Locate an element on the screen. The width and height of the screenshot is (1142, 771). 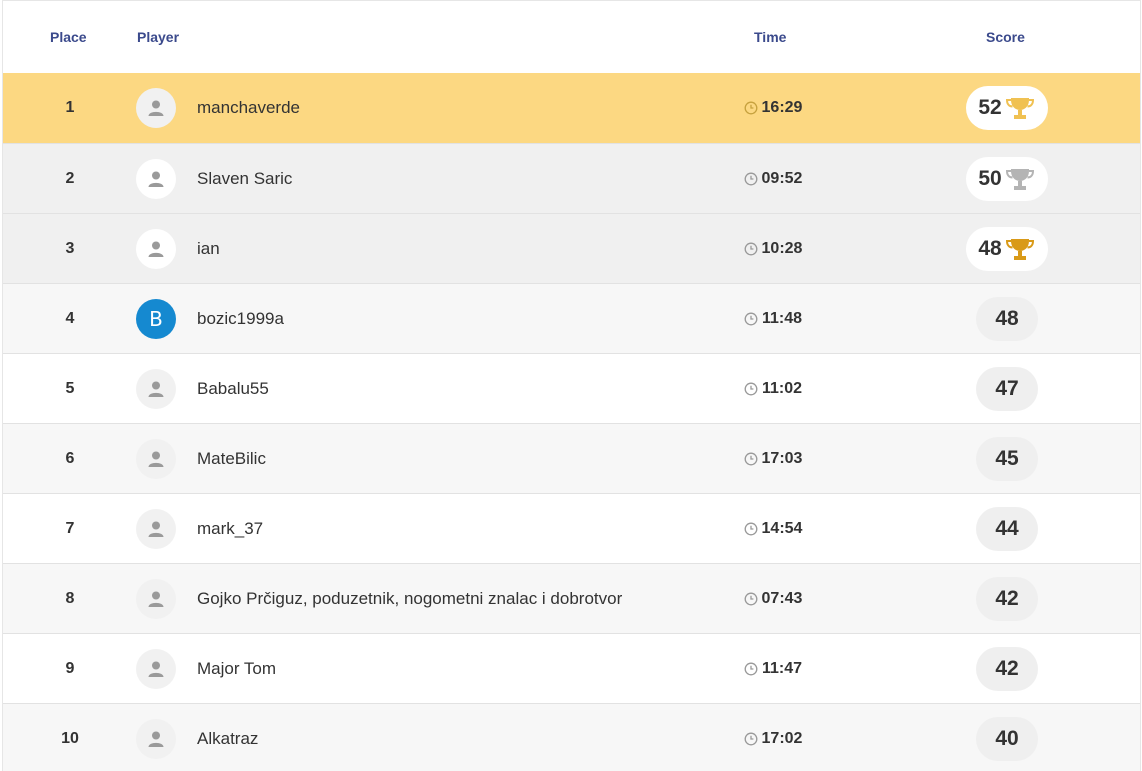
leaderboard-row: 1 manchaverde 16:29 52 is located at coordinates (571, 108).